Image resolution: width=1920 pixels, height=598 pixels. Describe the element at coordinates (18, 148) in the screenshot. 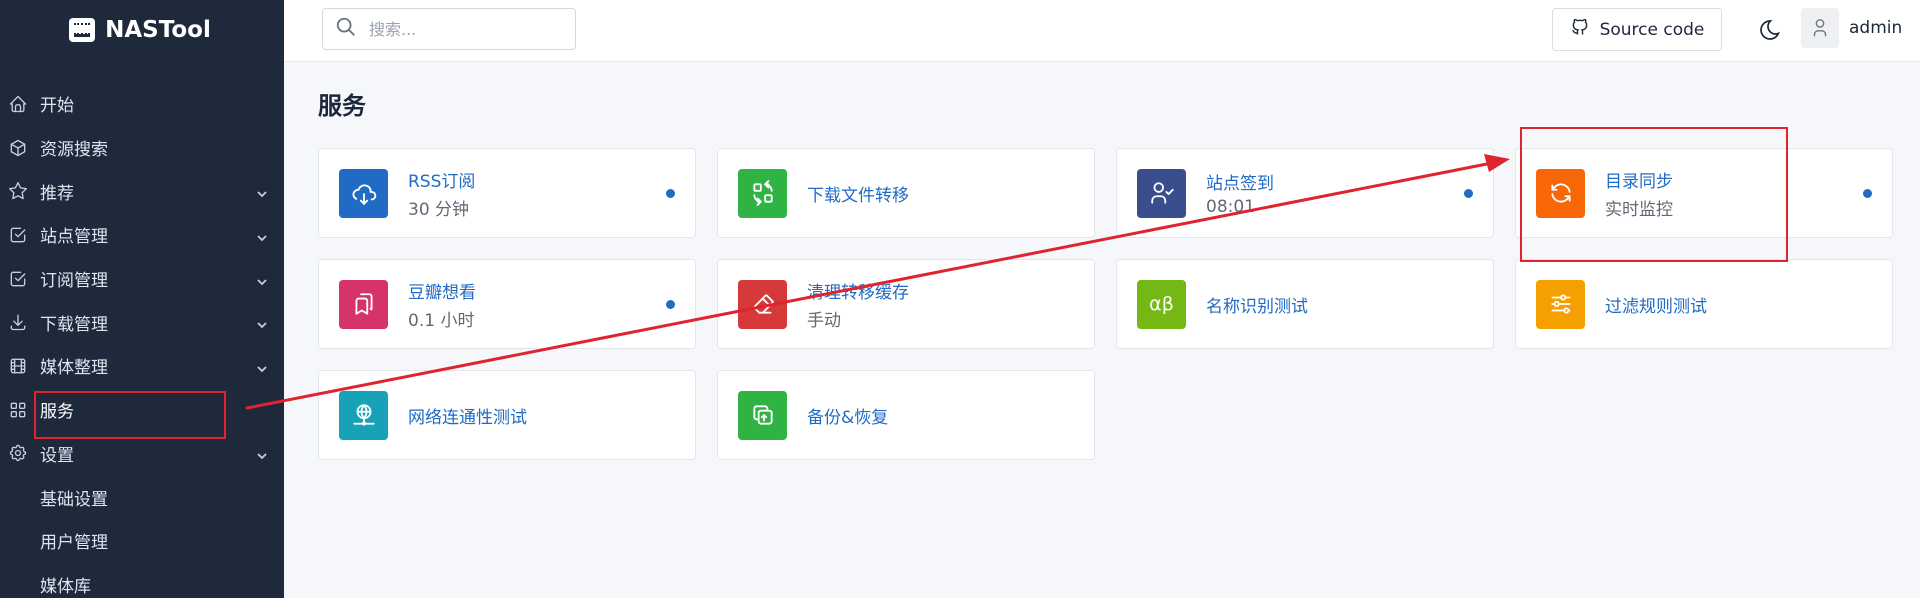

I see `cube-icon` at that location.